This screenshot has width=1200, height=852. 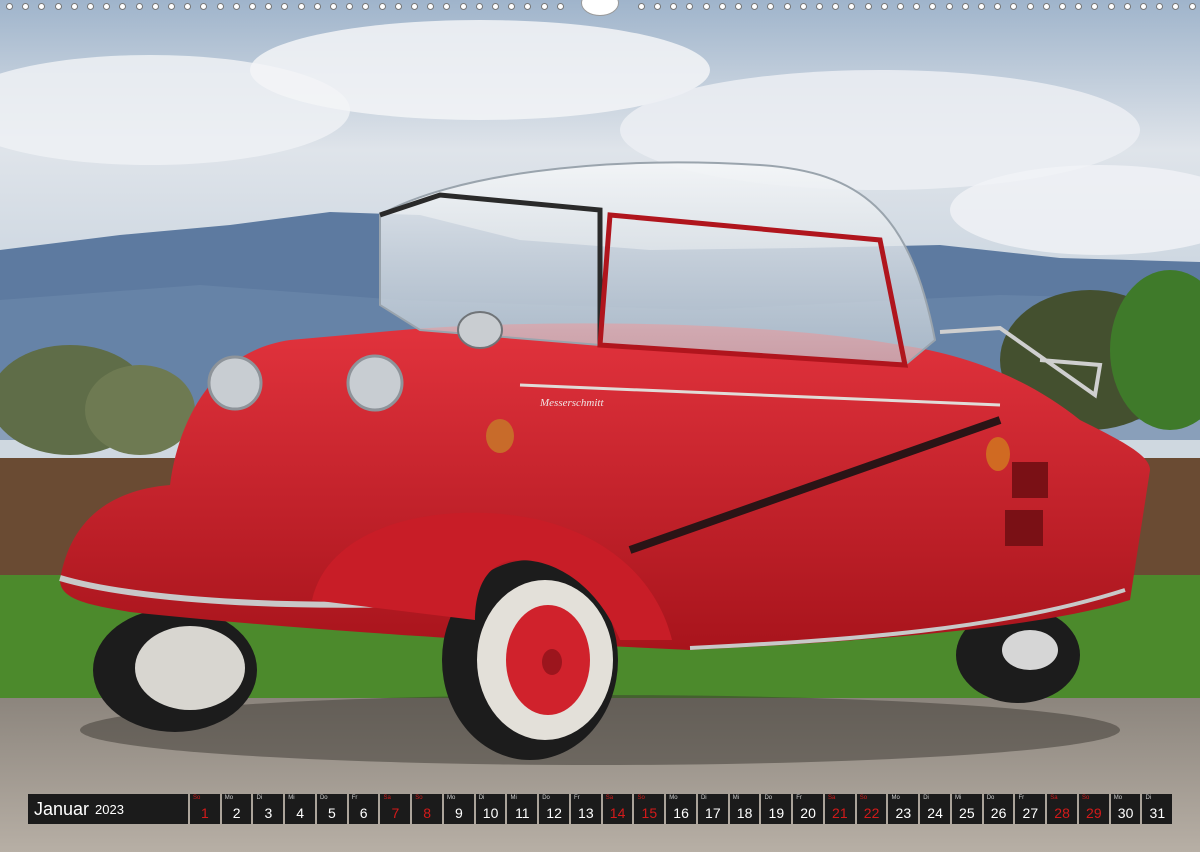 I want to click on day-cell: Di 17, so click(x=712, y=809).